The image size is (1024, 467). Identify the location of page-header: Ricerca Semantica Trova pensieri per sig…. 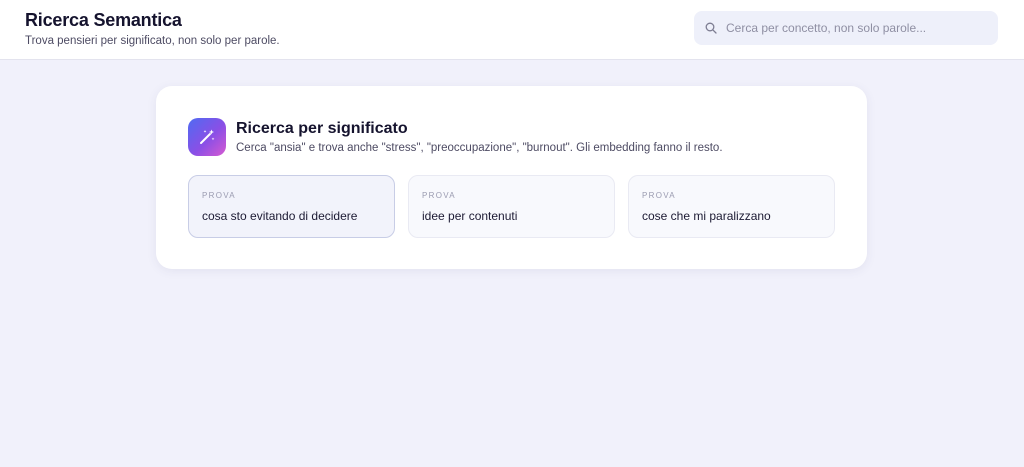
(512, 30).